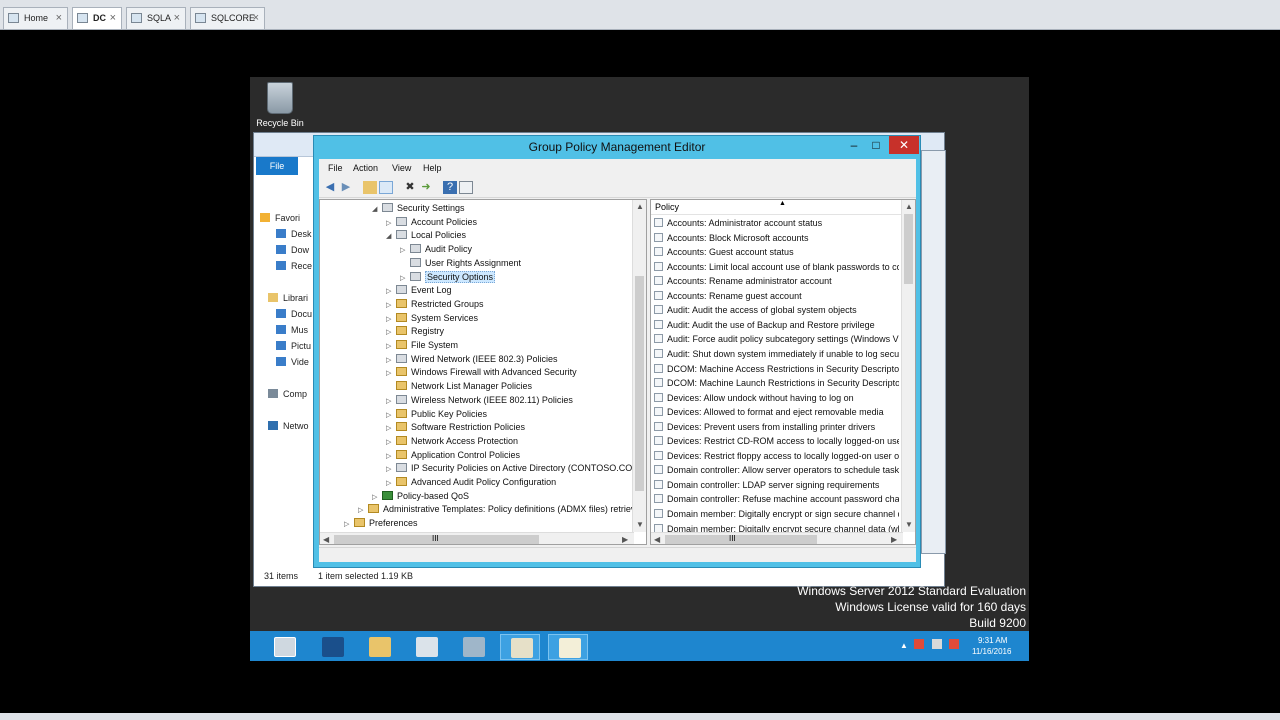  What do you see at coordinates (640, 206) in the screenshot?
I see `scroll-up-icon: ▲` at bounding box center [640, 206].